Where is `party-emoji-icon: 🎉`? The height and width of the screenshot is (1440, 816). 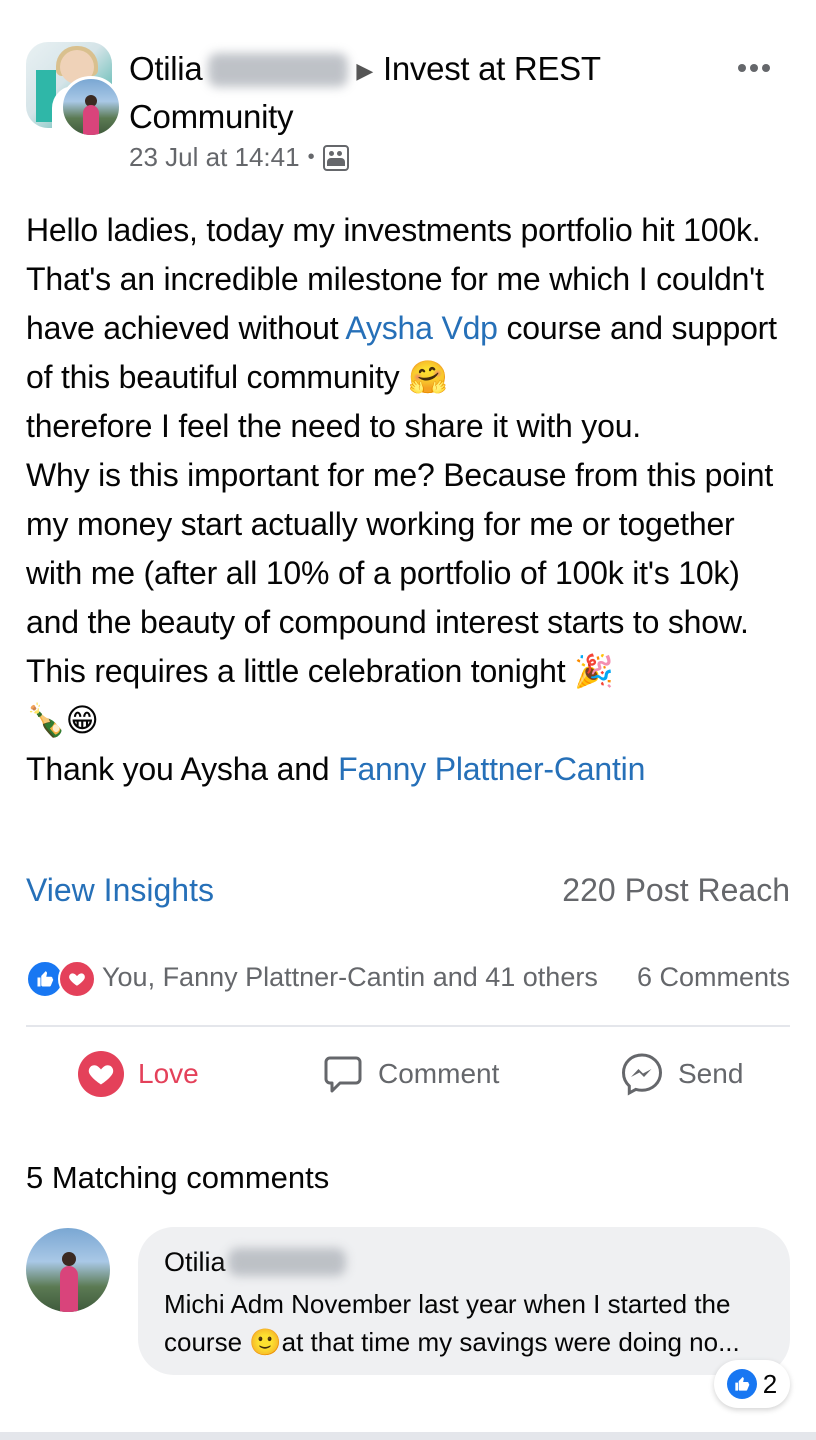
party-emoji-icon: 🎉 is located at coordinates (594, 671).